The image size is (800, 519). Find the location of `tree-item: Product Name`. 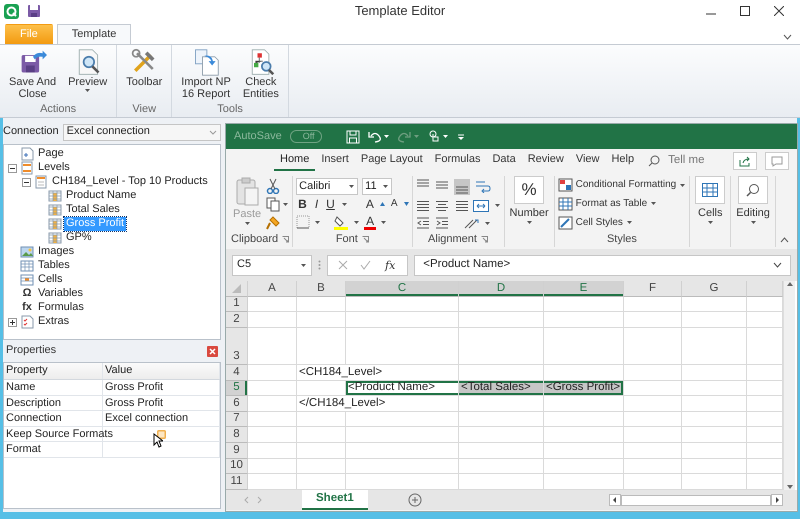

tree-item: Product Name is located at coordinates (101, 196).